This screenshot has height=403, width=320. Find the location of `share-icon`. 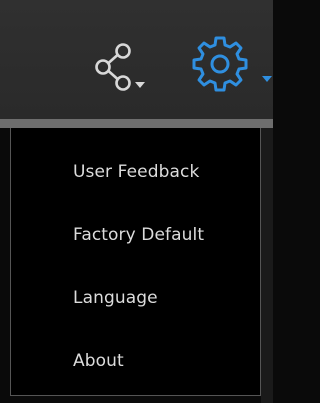

share-icon is located at coordinates (120, 67).